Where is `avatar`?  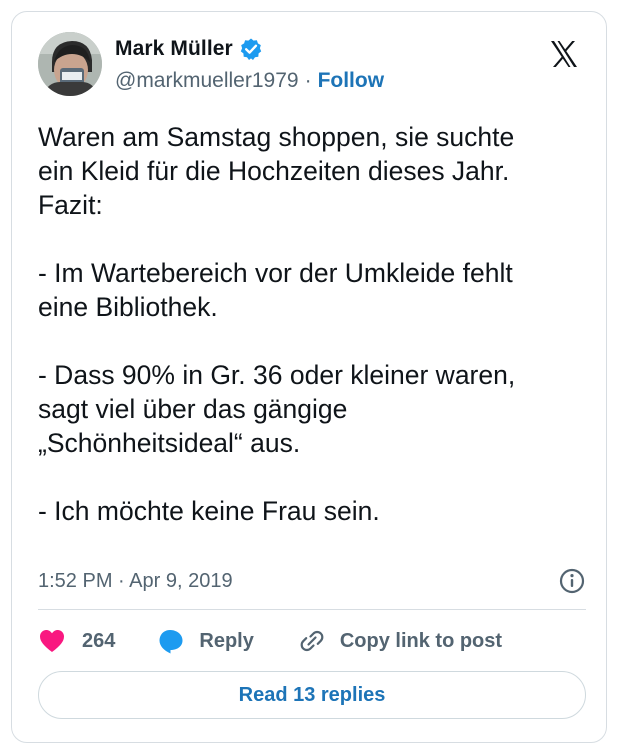 avatar is located at coordinates (70, 64).